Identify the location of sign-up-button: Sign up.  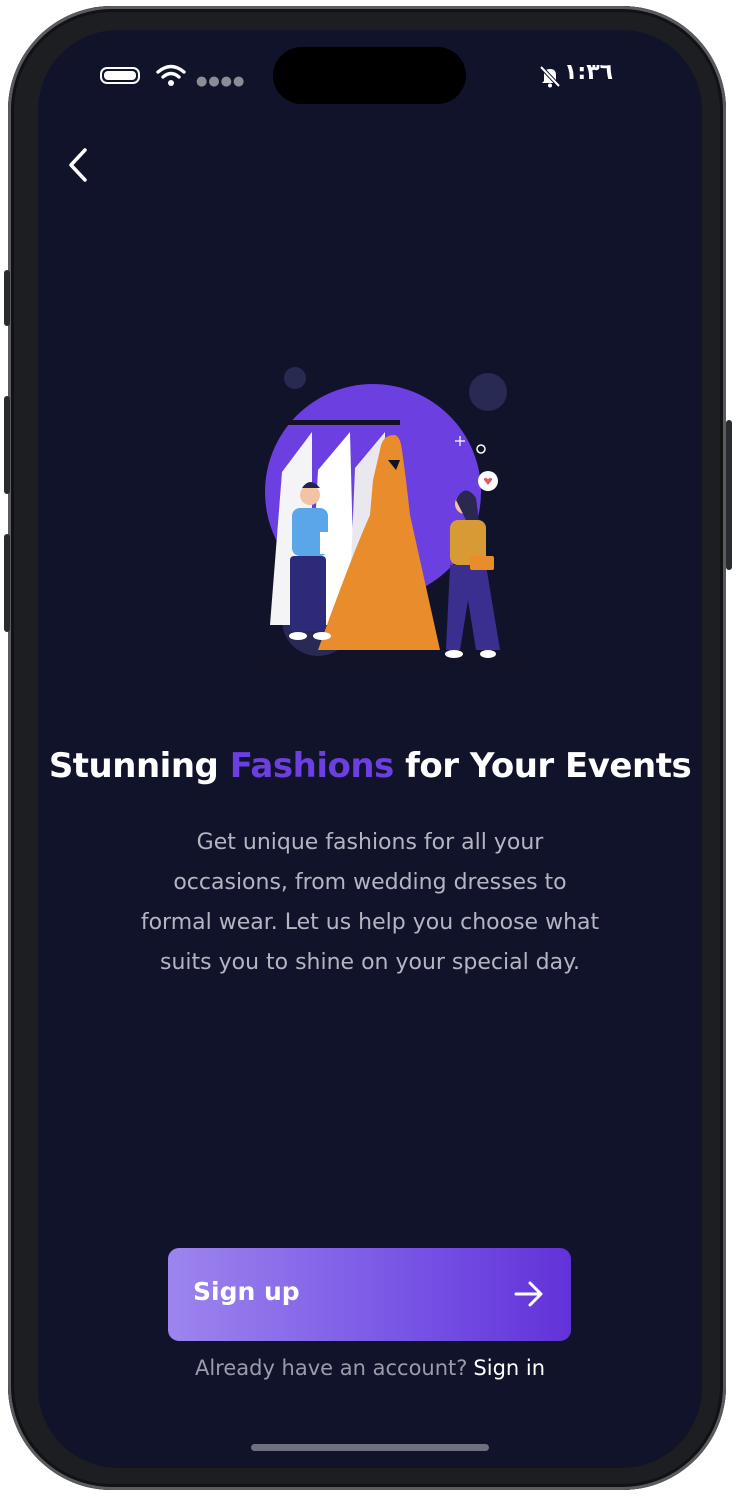
(369, 1294).